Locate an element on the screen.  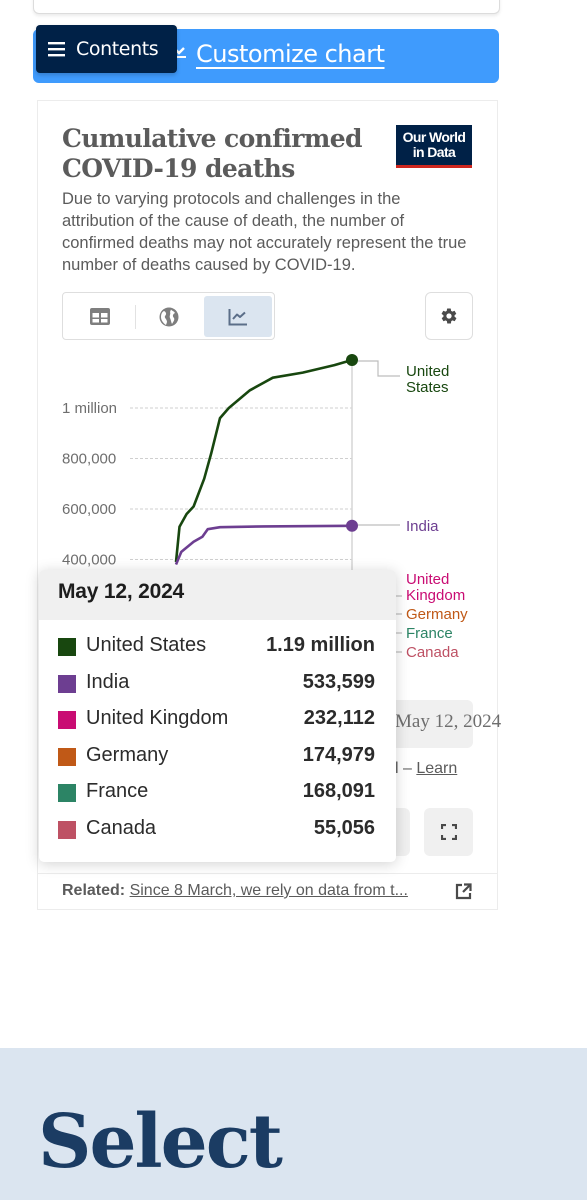
line-chart-icon is located at coordinates (237, 316).